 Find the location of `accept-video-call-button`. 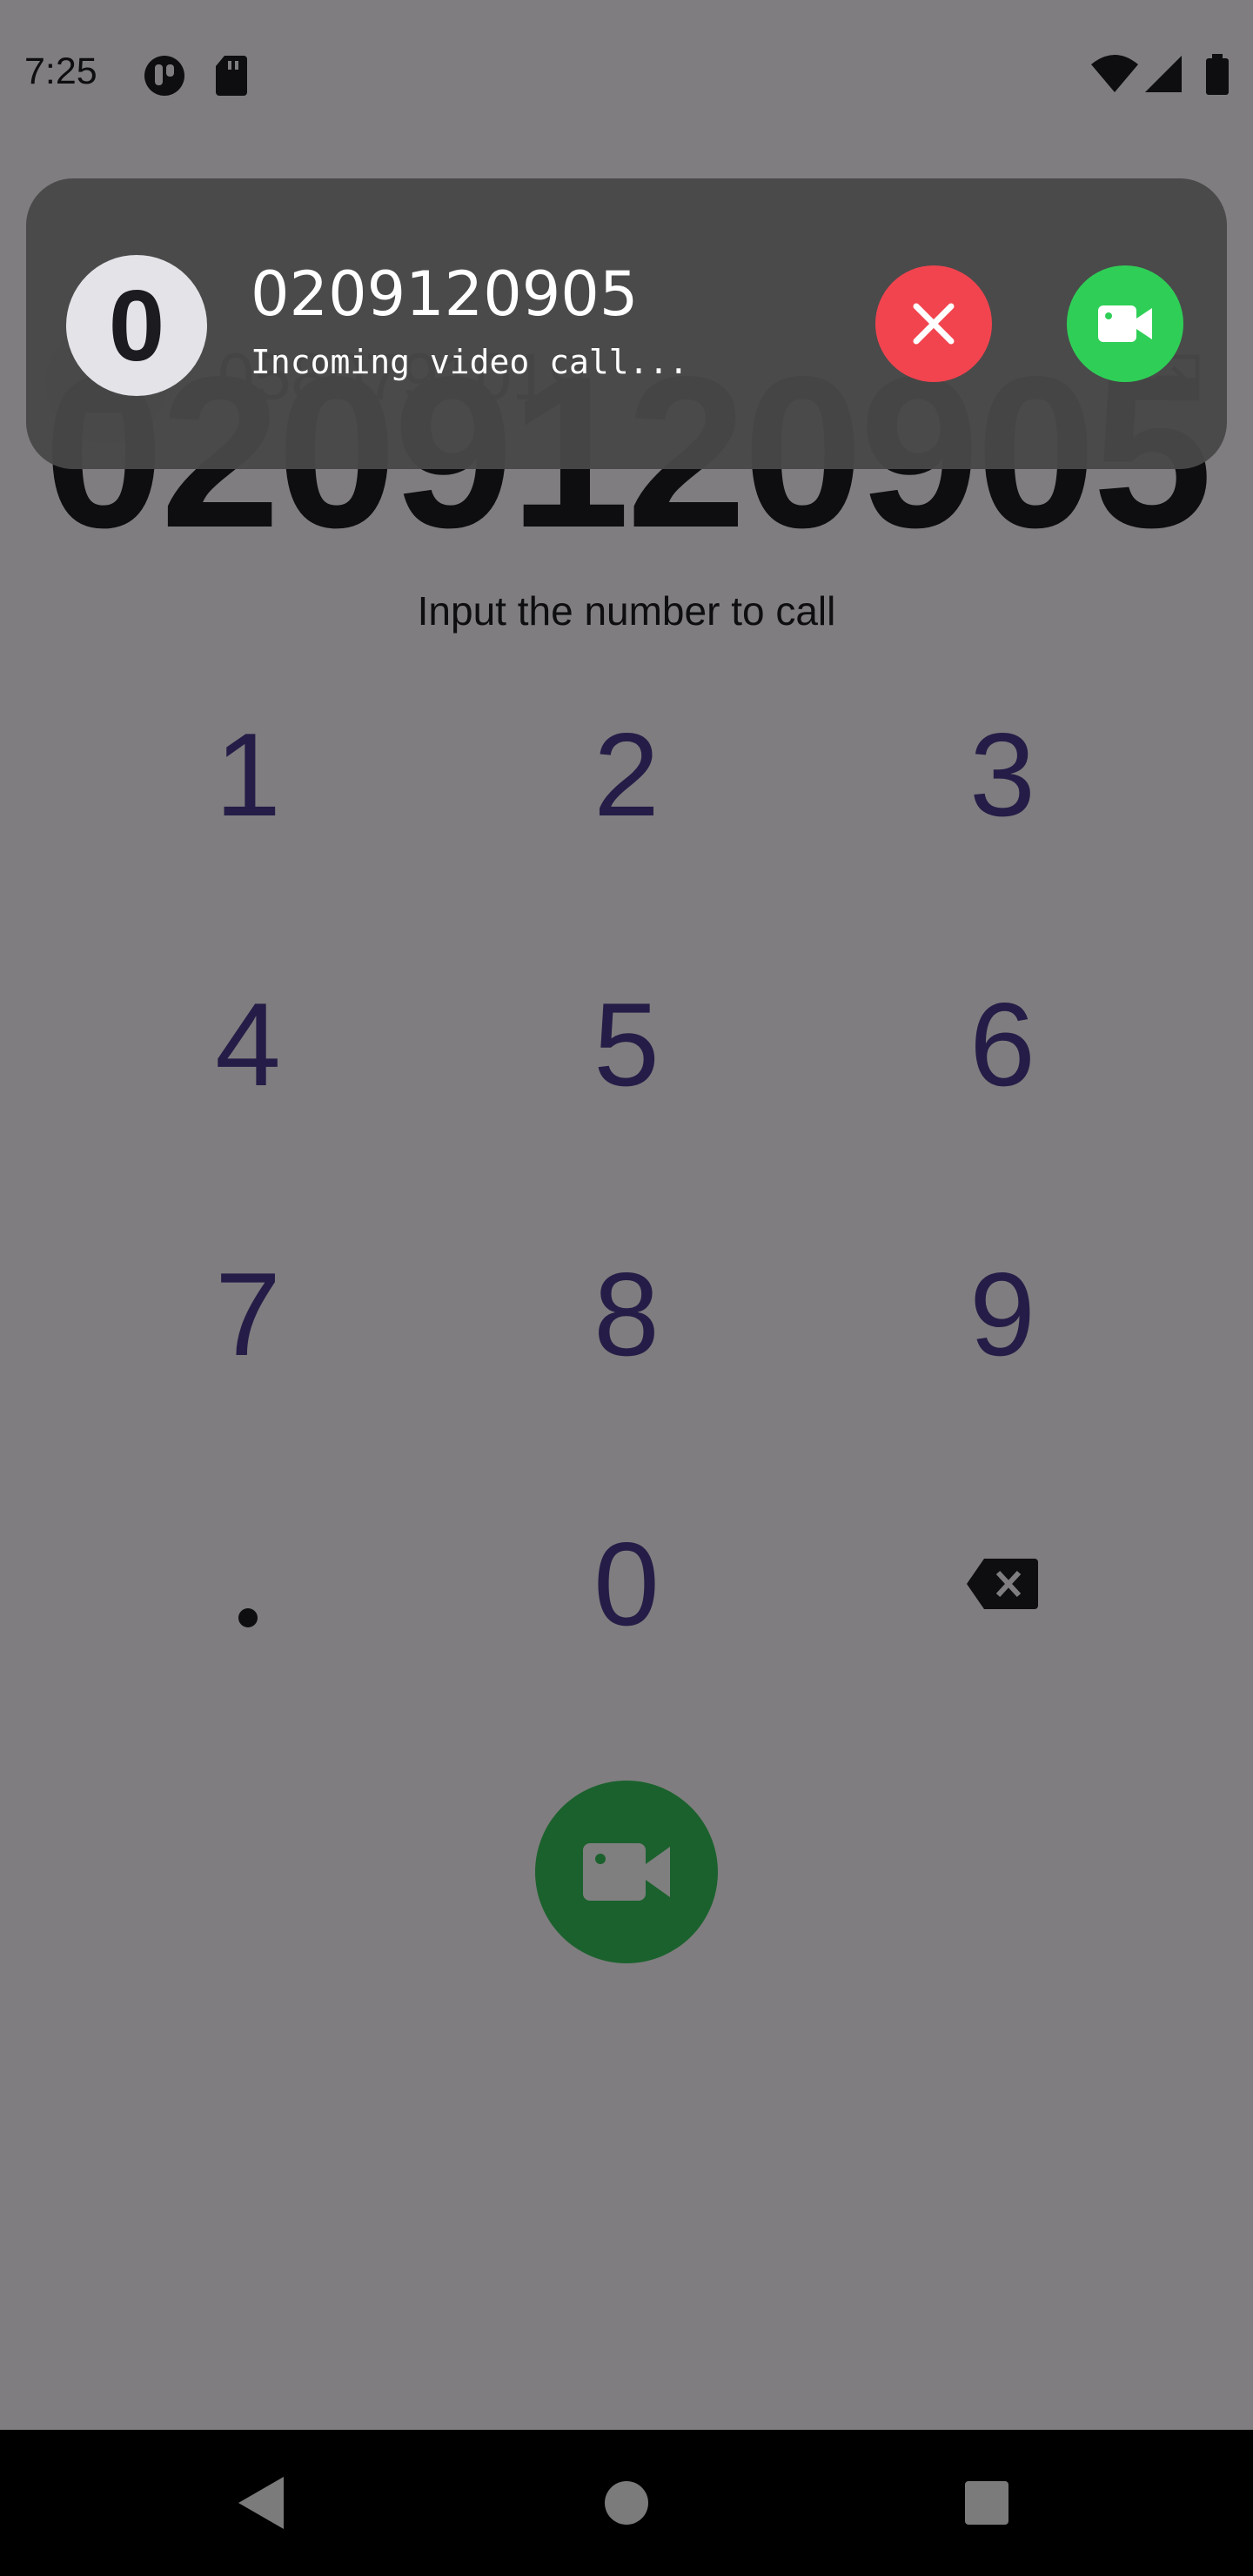

accept-video-call-button is located at coordinates (1125, 323).